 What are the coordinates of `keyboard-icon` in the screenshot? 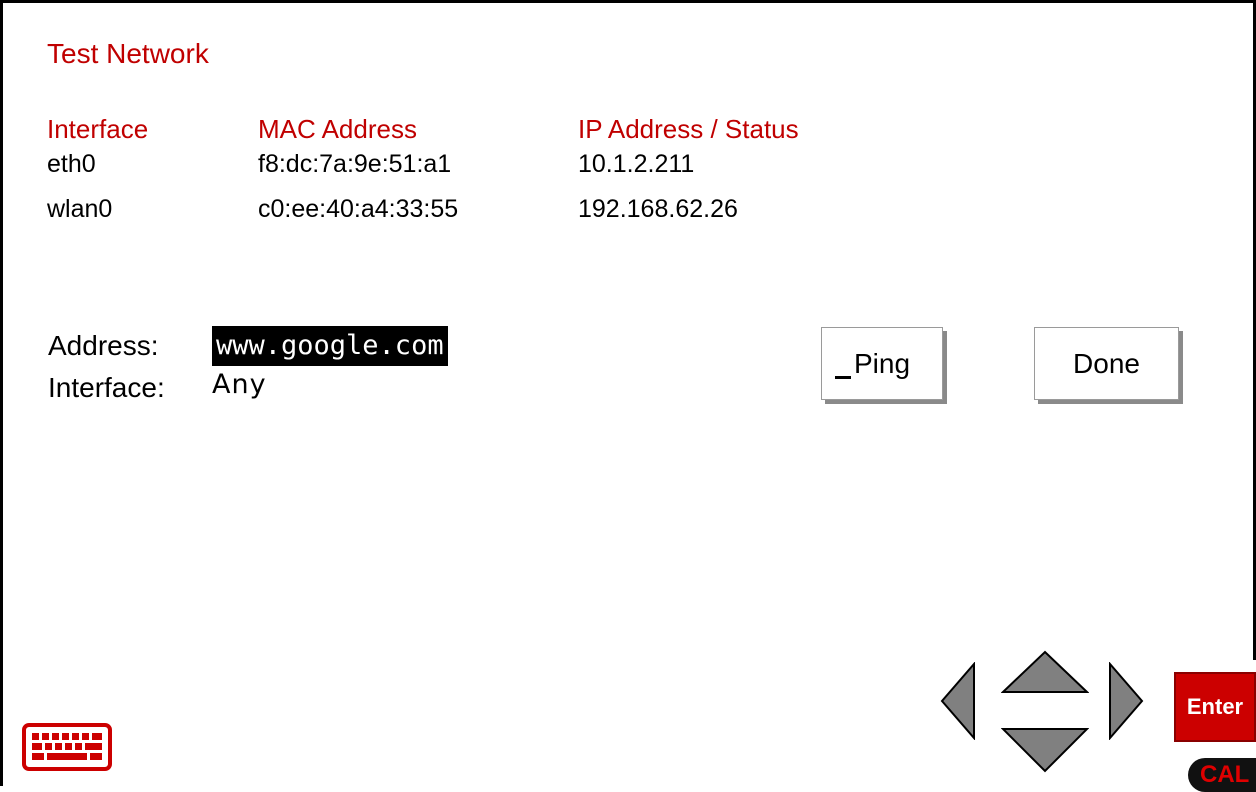 It's located at (67, 747).